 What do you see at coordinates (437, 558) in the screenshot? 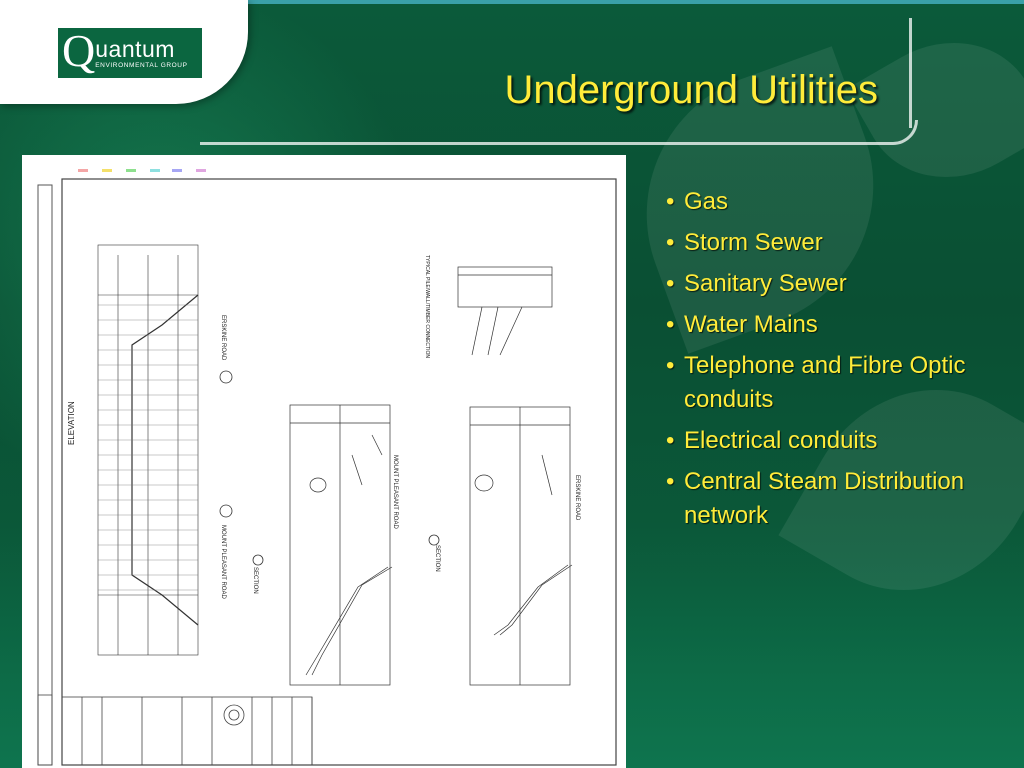
I see `label-section-2: SECTION` at bounding box center [437, 558].